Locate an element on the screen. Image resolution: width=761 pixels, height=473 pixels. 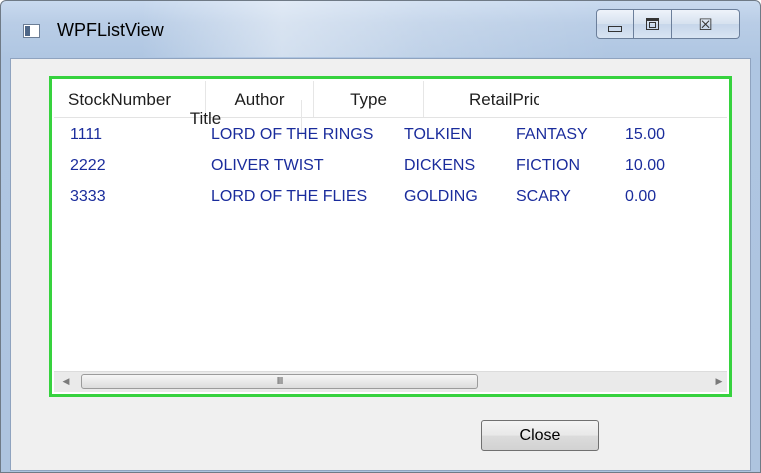
cell-stocknumber: 1111 is located at coordinates (86, 134).